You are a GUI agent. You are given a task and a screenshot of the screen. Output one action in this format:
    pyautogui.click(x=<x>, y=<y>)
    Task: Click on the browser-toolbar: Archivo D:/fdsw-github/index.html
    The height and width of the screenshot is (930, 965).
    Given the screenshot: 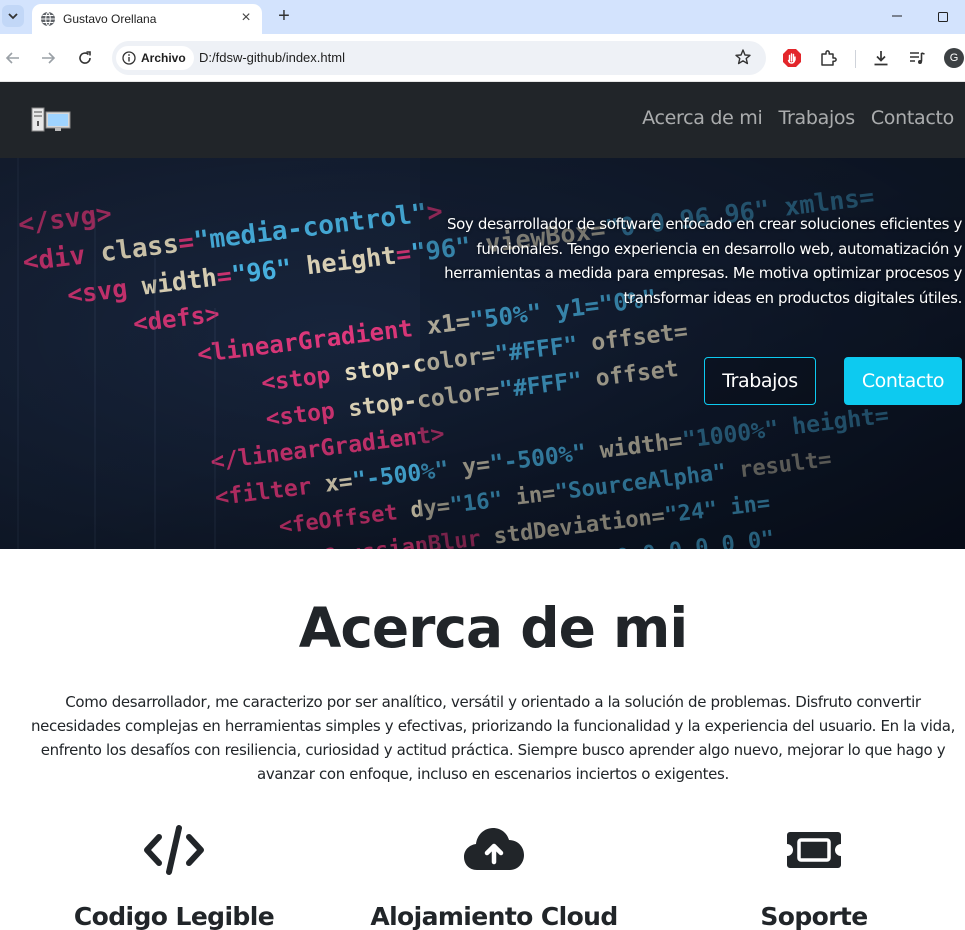 What is the action you would take?
    pyautogui.click(x=482, y=58)
    